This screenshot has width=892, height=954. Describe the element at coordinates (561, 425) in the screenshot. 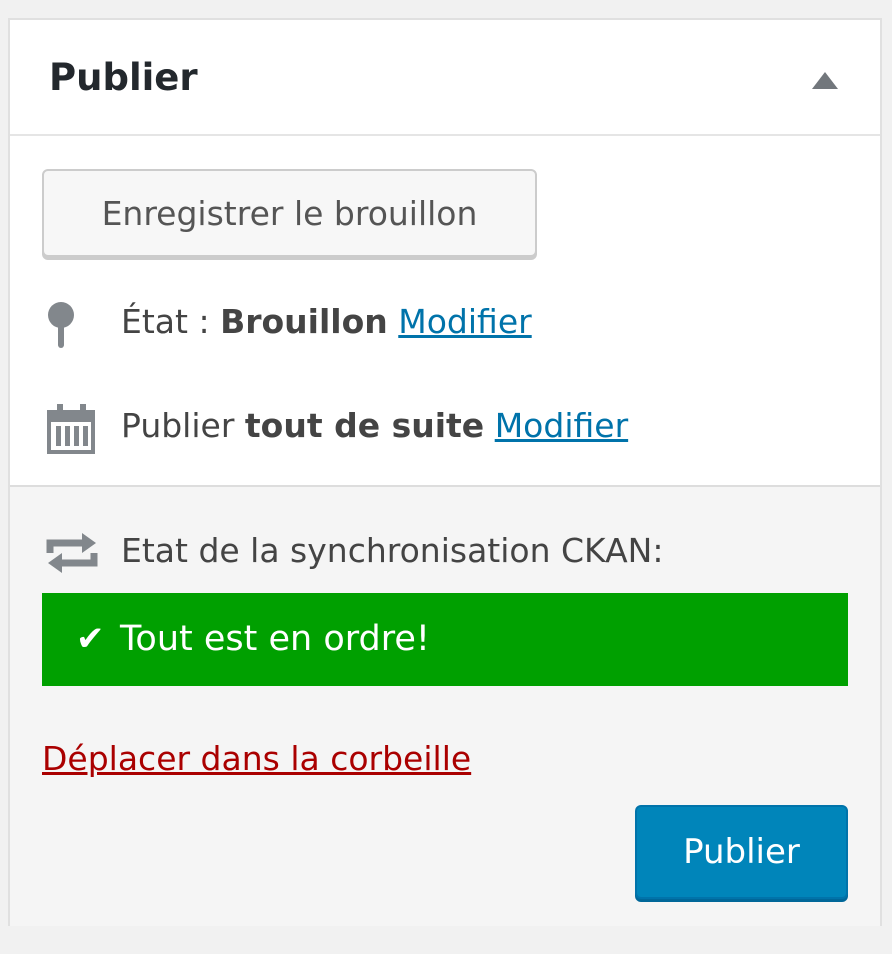

I see `schedule-edit-link: Modifier` at that location.